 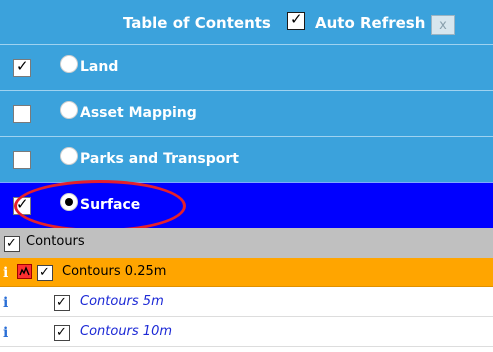 I want to click on layer-row-asset-mapping: Asset Mapping, so click(x=246, y=113).